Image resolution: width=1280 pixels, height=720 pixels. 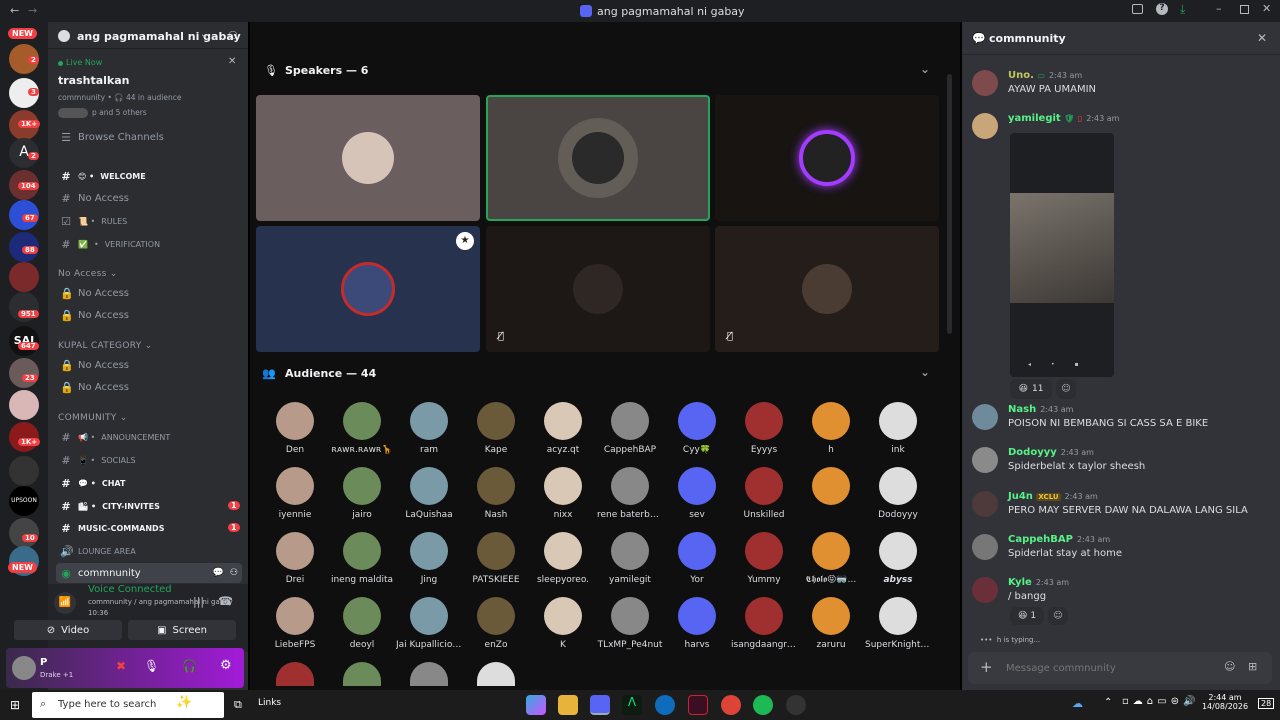 What do you see at coordinates (149, 387) in the screenshot?
I see `channel-locked-4: 🔒 No Access` at bounding box center [149, 387].